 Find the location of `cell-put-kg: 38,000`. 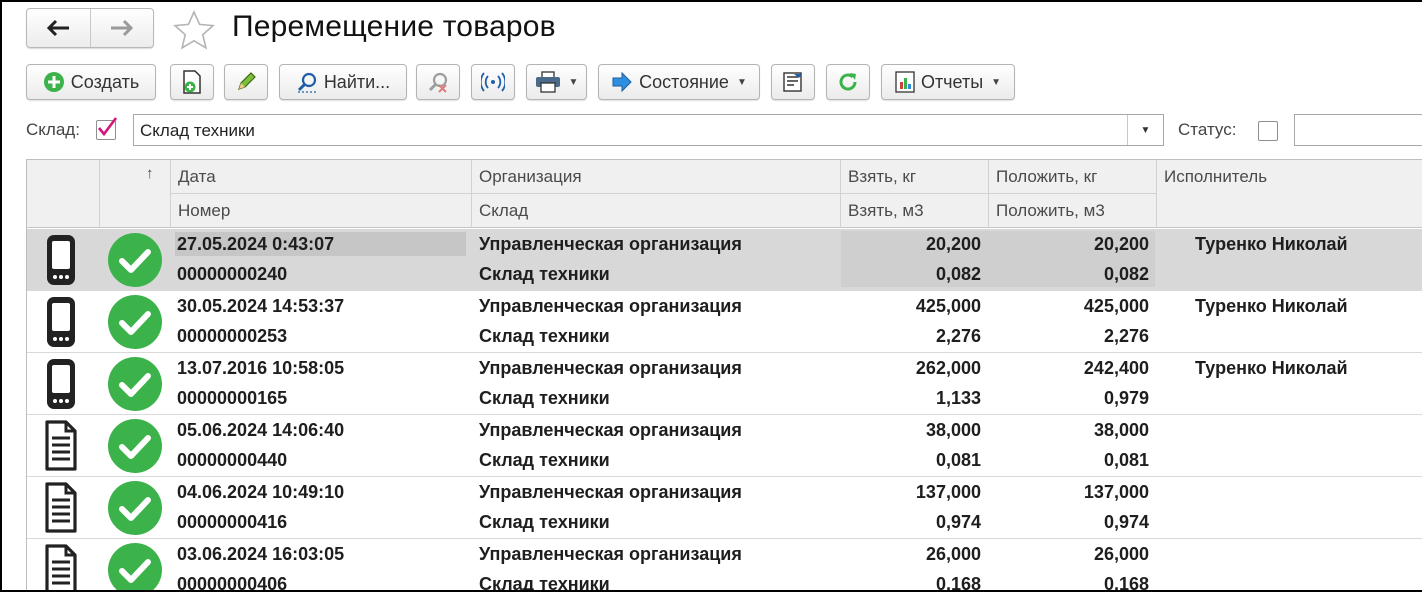

cell-put-kg: 38,000 is located at coordinates (1121, 430).